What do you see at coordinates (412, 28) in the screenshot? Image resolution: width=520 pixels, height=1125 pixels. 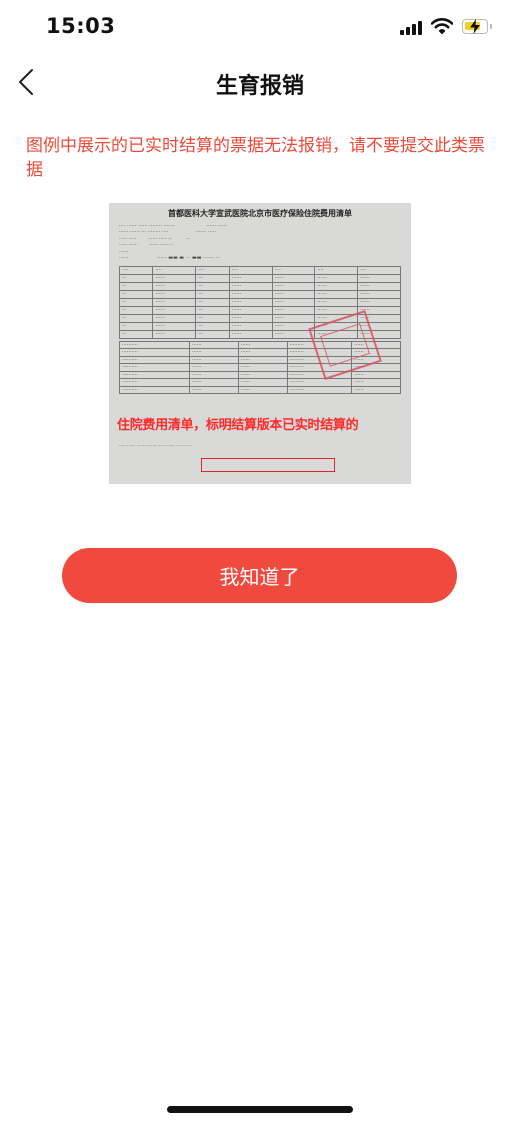 I see `signal-icon` at bounding box center [412, 28].